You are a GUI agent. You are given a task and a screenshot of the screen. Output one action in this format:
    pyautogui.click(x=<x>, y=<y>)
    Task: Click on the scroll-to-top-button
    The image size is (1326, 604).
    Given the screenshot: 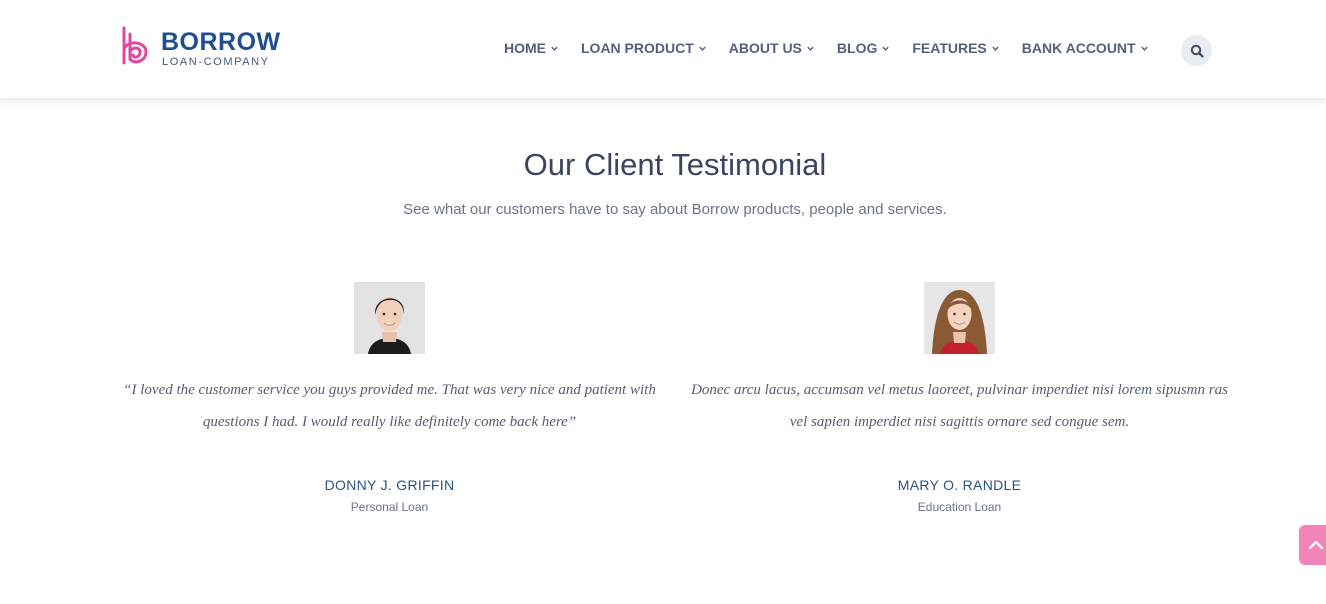 What is the action you would take?
    pyautogui.click(x=1312, y=545)
    